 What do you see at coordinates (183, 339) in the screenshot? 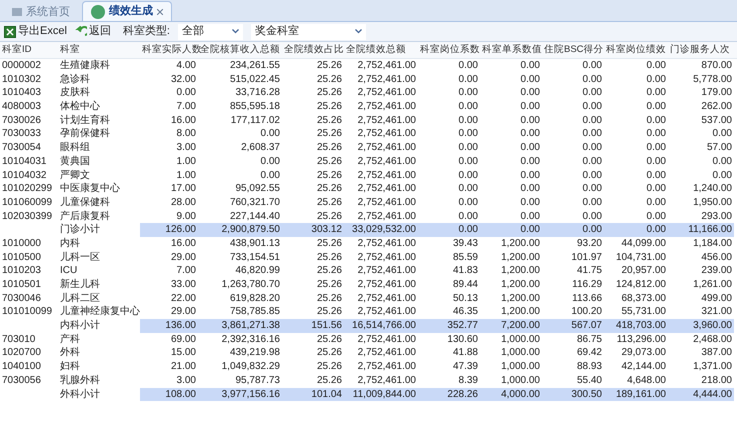
I see `table-cell: 69.00` at bounding box center [183, 339].